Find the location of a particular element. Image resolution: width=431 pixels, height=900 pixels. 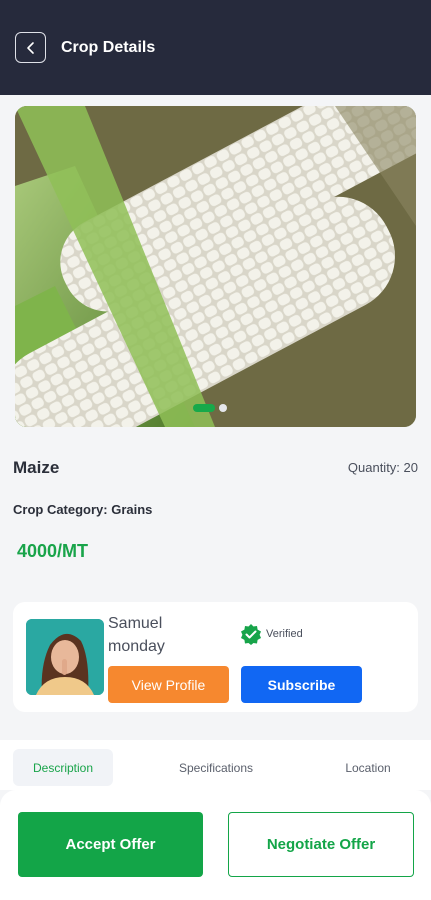

page-title: Crop Details is located at coordinates (108, 47).